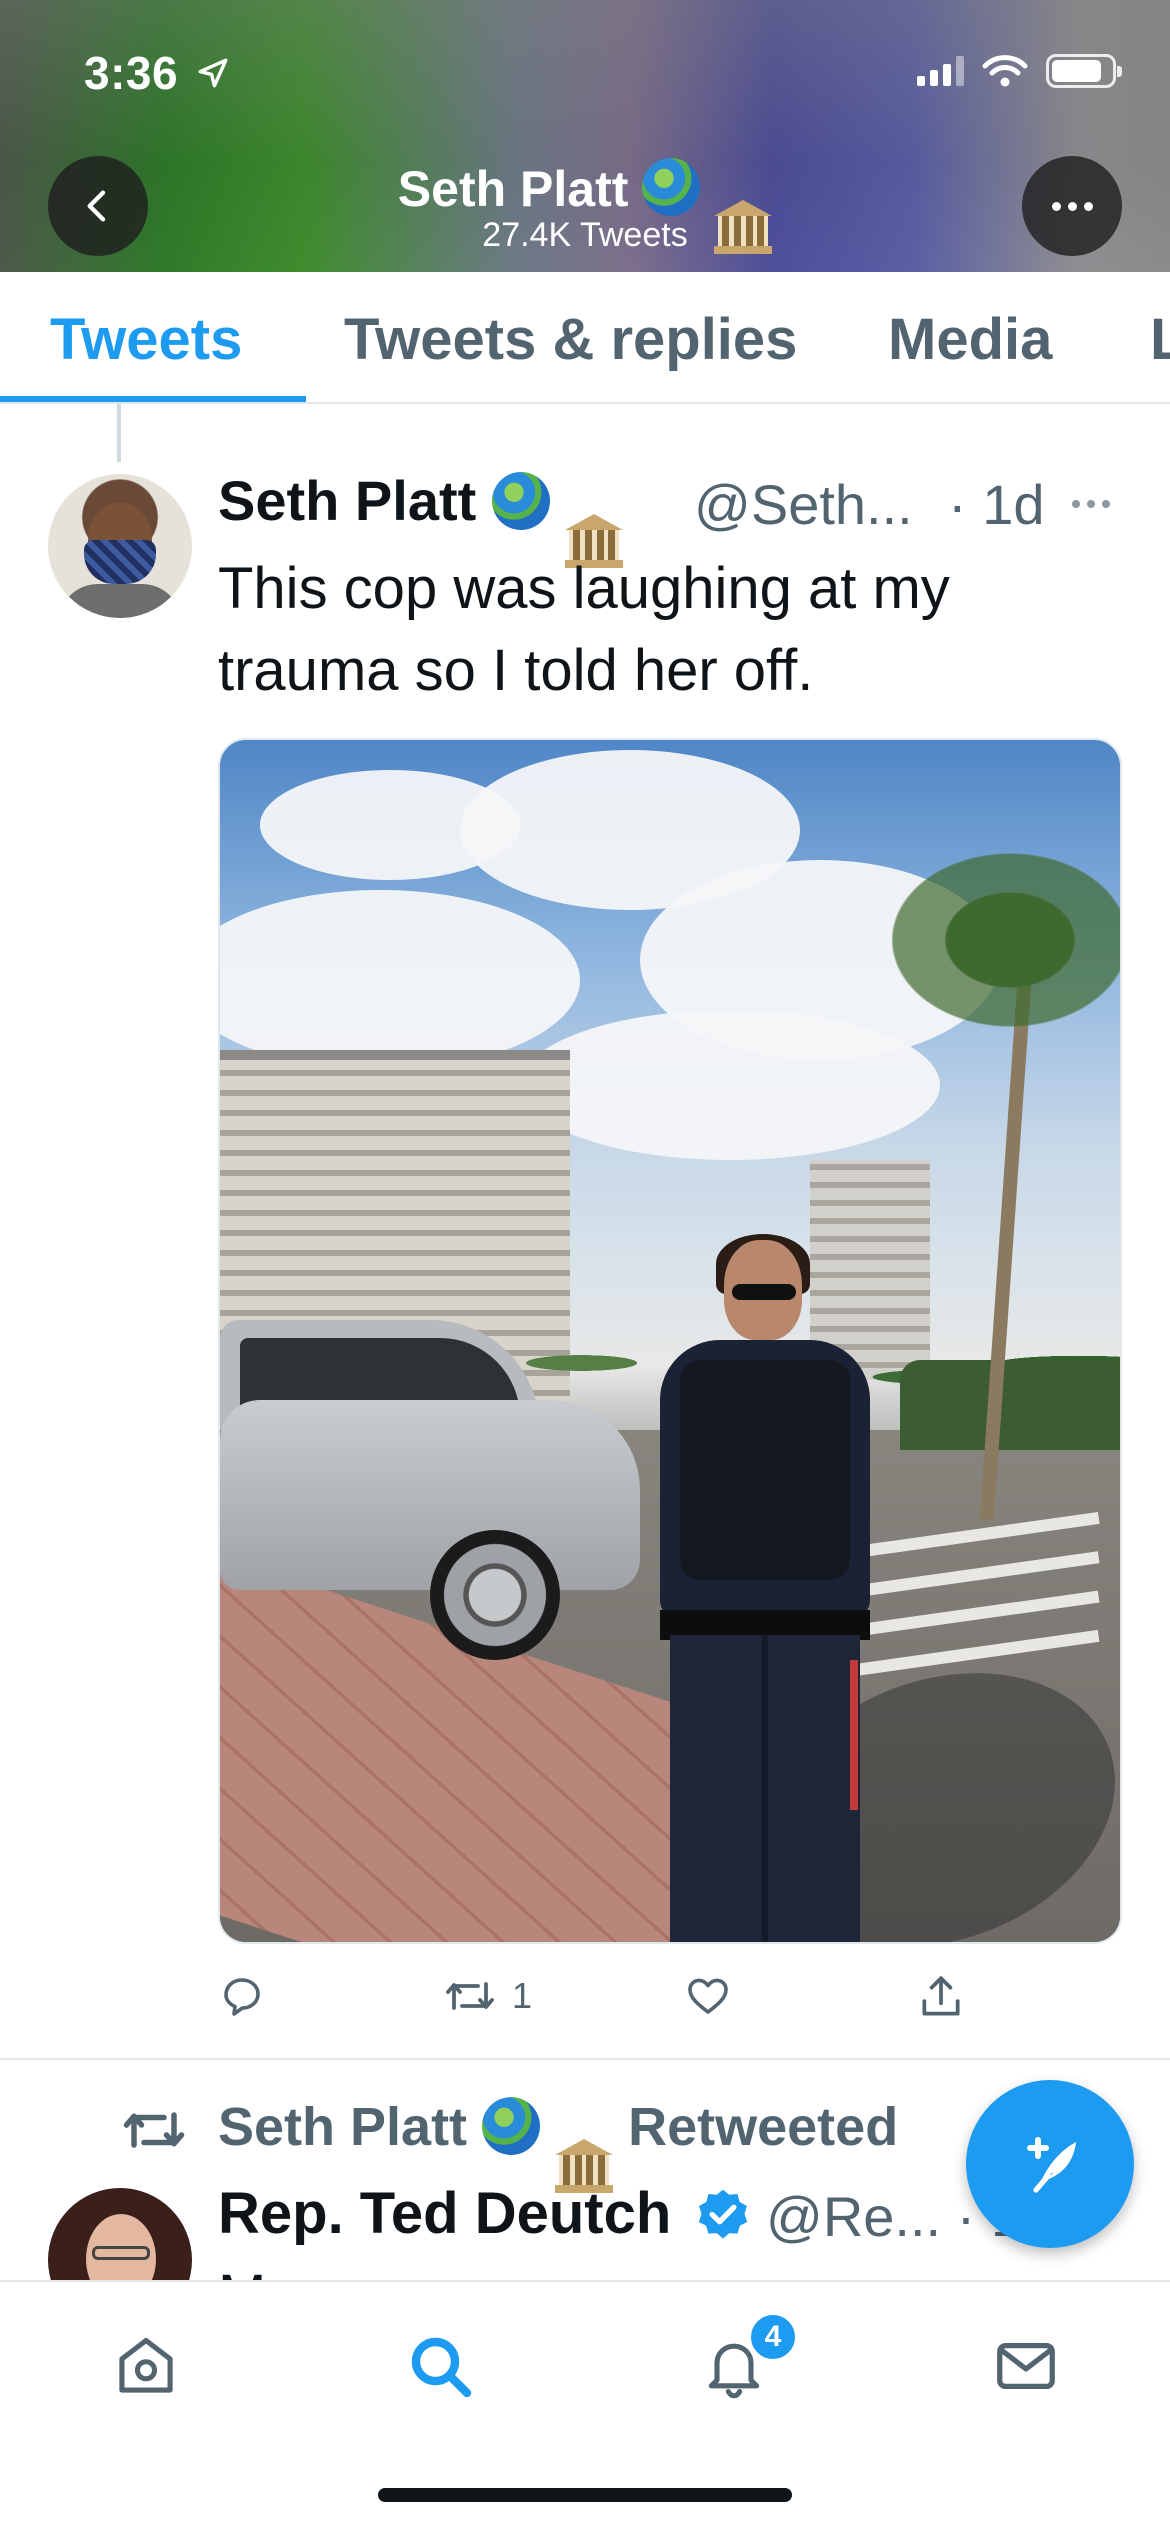  I want to click on search-icon, so click(441, 2367).